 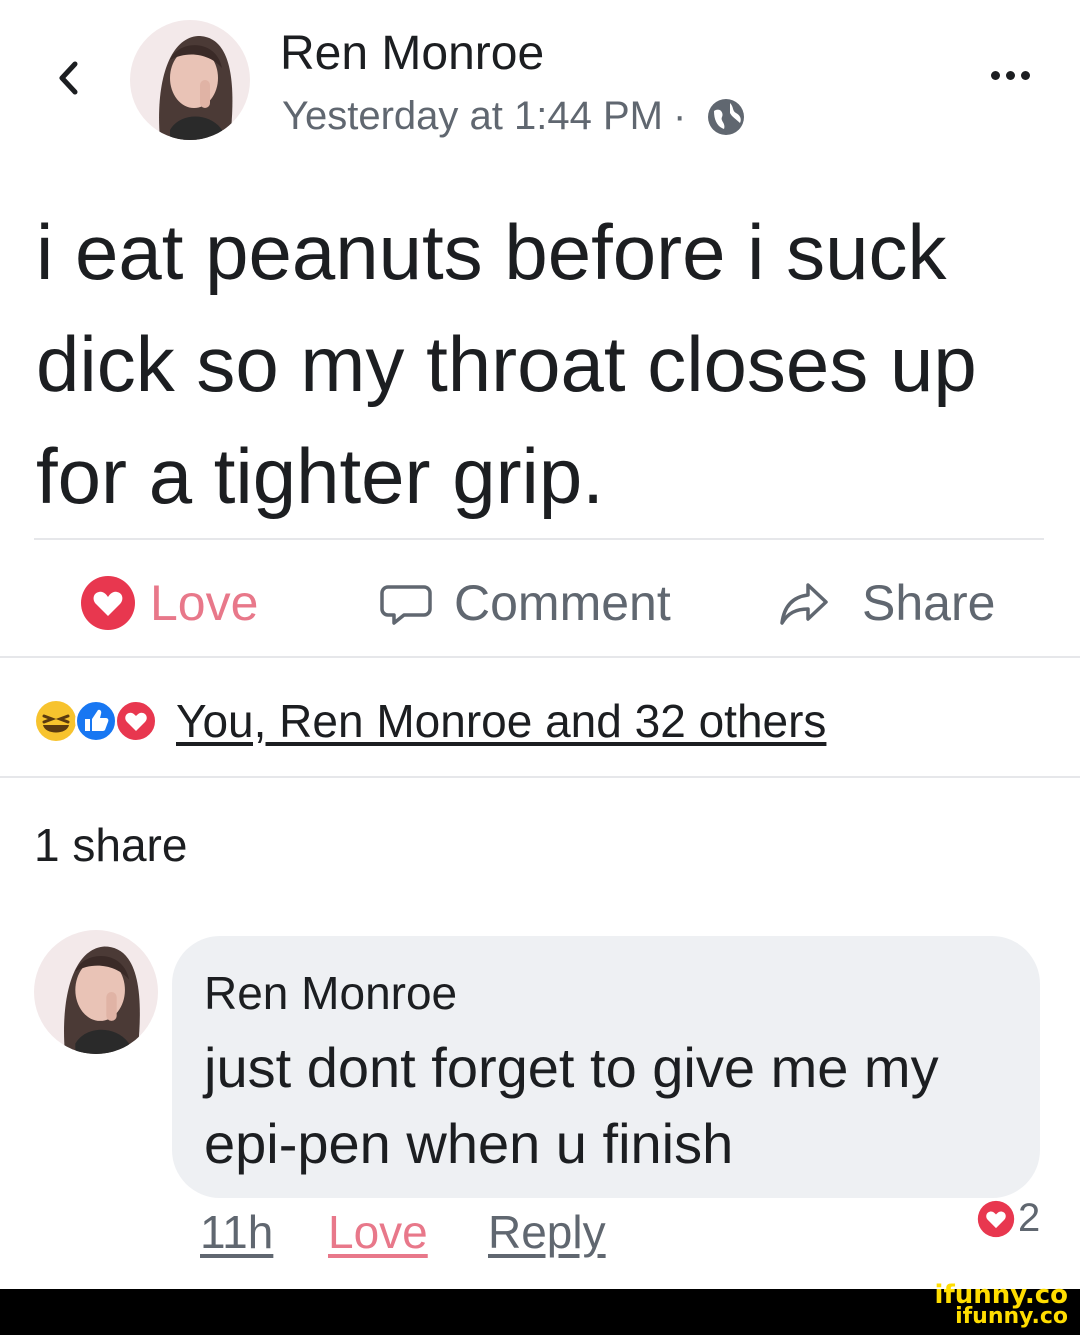 What do you see at coordinates (330, 993) in the screenshot?
I see `comment-author-name: Ren Monroe` at bounding box center [330, 993].